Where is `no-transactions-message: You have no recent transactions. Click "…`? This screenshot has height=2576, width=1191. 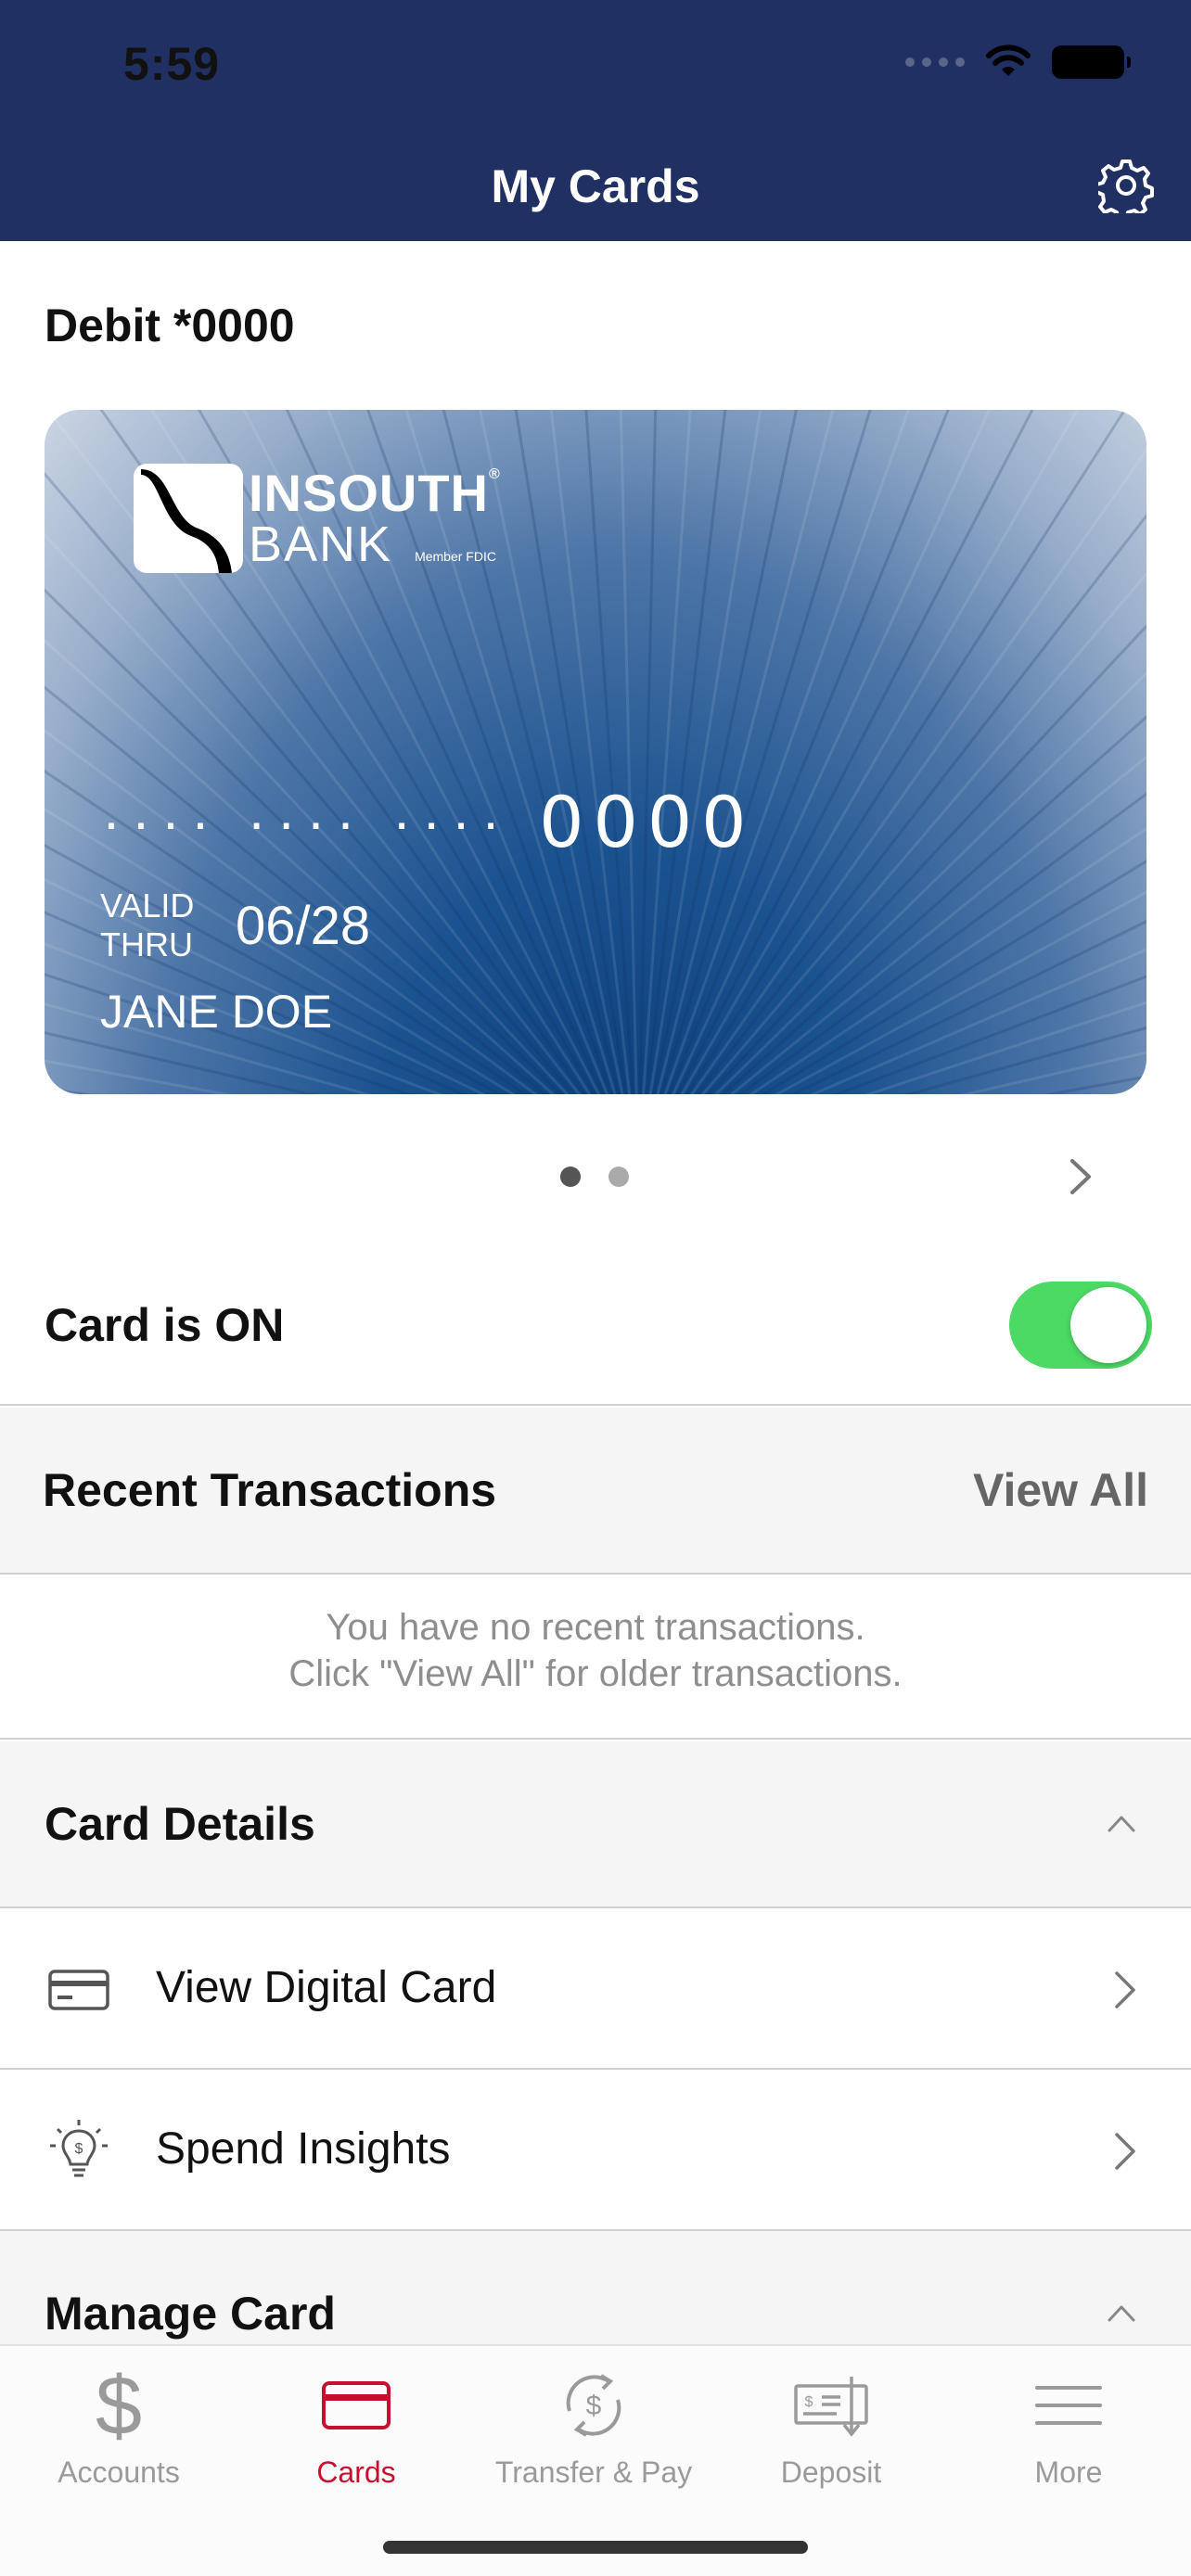 no-transactions-message: You have no recent transactions. Click "… is located at coordinates (595, 1658).